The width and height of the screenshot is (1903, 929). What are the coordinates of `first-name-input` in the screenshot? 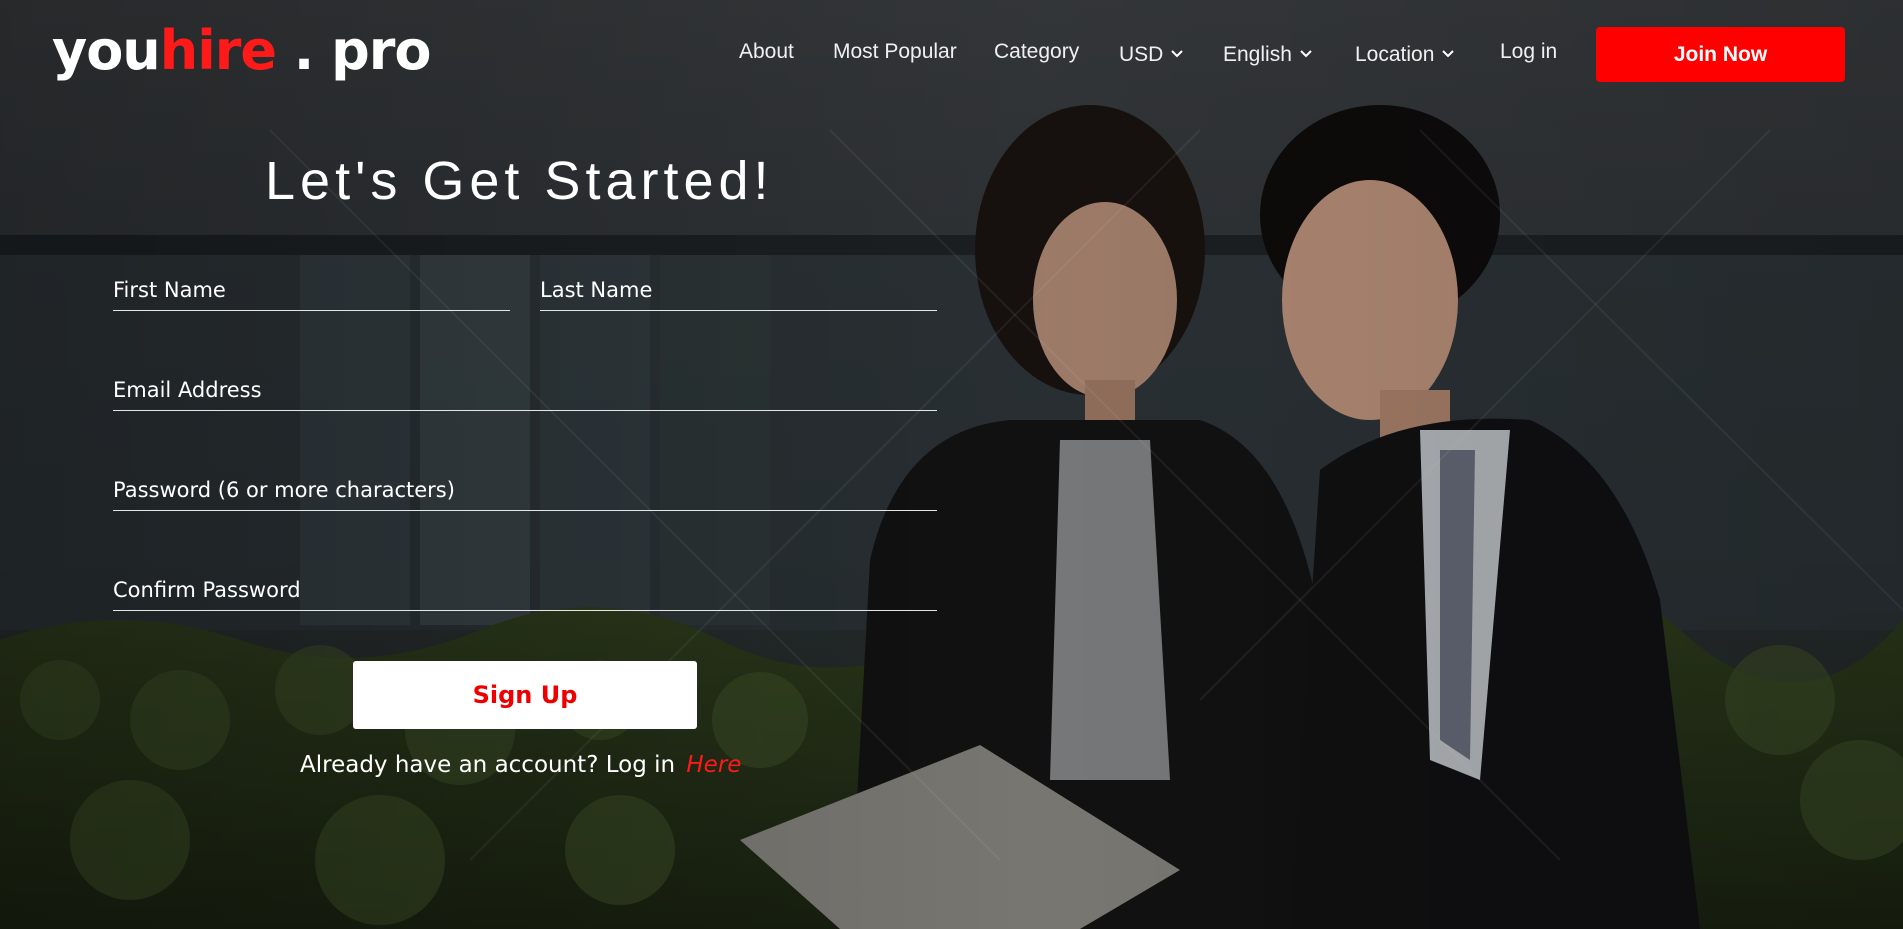 It's located at (311, 290).